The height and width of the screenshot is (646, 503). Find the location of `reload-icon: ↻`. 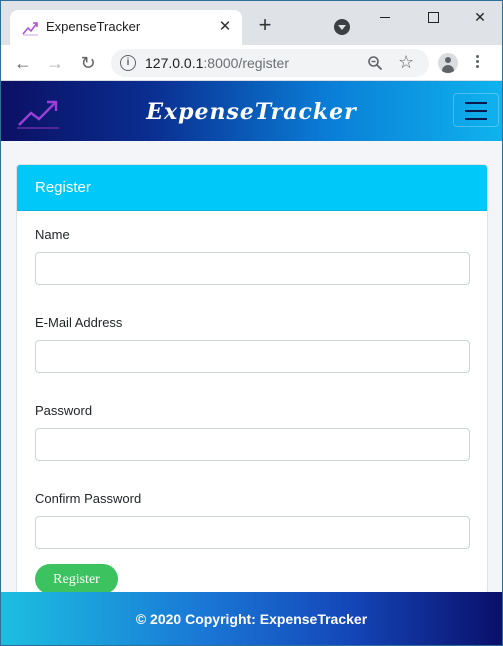

reload-icon: ↻ is located at coordinates (88, 63).